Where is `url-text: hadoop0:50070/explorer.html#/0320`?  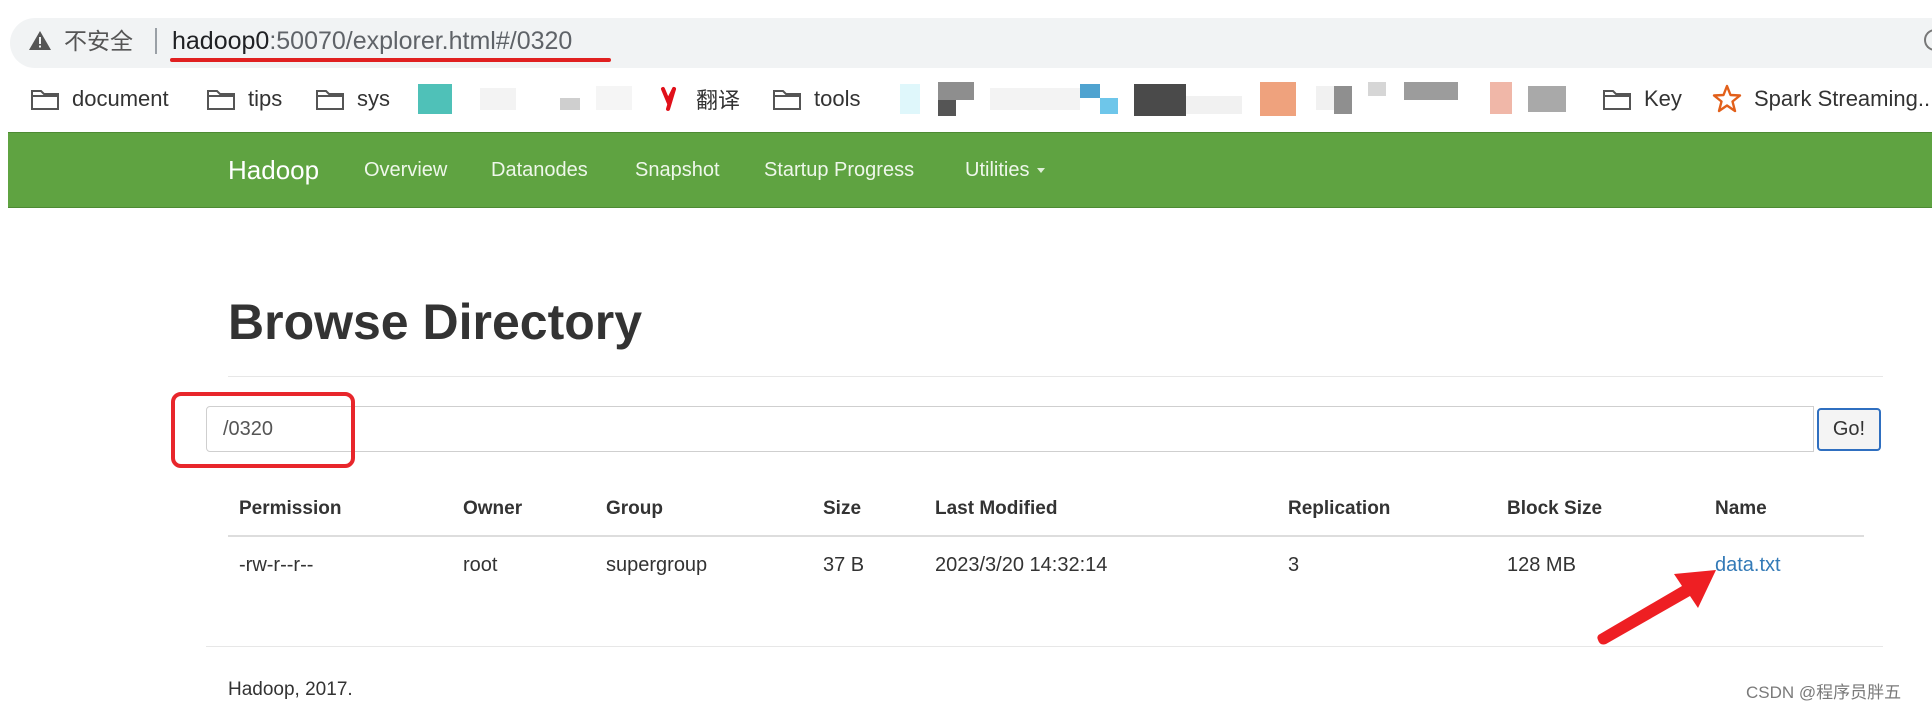 url-text: hadoop0:50070/explorer.html#/0320 is located at coordinates (372, 41).